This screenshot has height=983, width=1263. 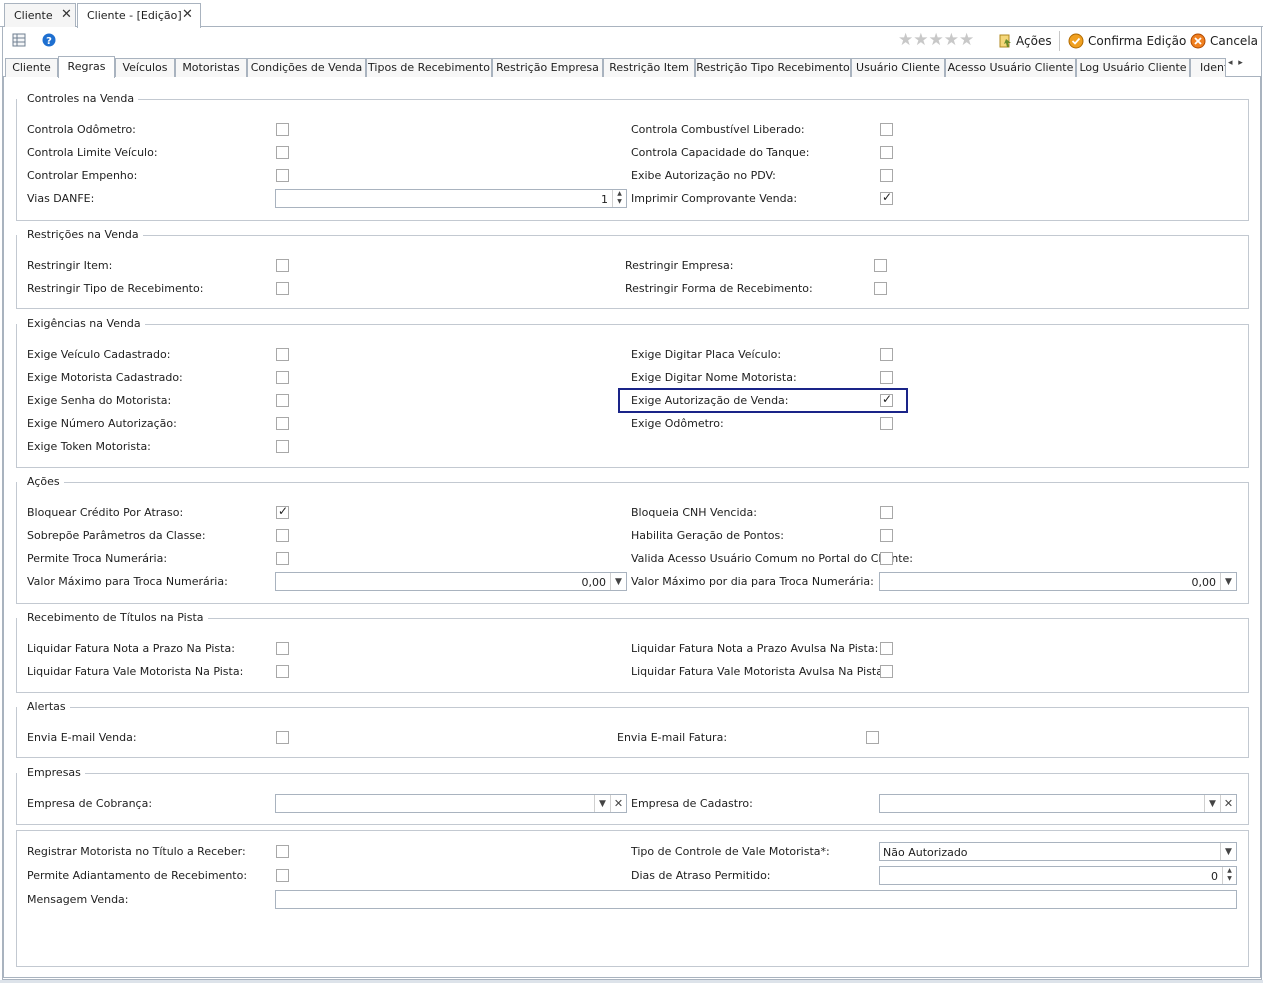 I want to click on dias-atraso-spinner: 0 ▲ ▼, so click(x=1058, y=875).